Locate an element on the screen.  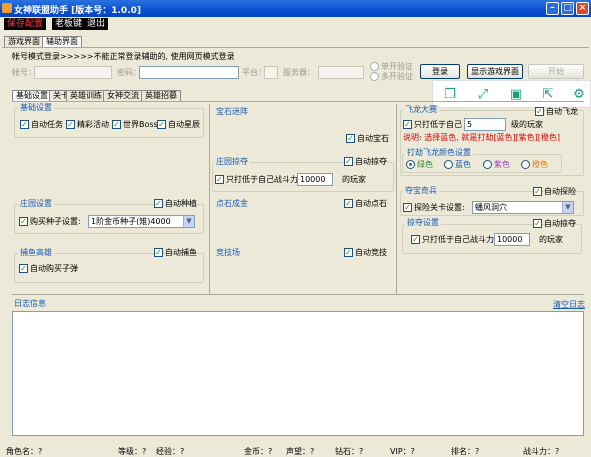
auto-fish-label: 自动捕鱼 is located at coordinates (181, 252).